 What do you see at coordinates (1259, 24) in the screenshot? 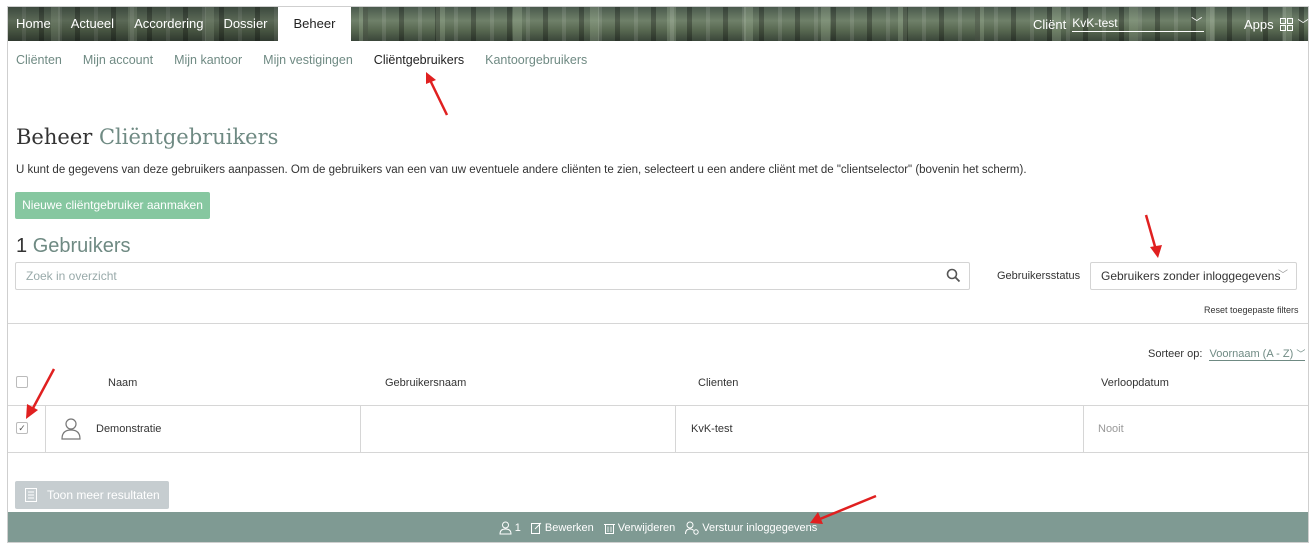
I see `apps-label: Apps` at bounding box center [1259, 24].